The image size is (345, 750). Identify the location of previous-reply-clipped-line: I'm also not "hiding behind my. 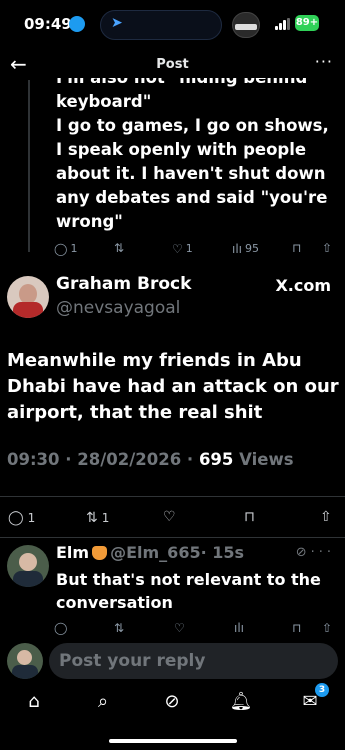
(196, 84).